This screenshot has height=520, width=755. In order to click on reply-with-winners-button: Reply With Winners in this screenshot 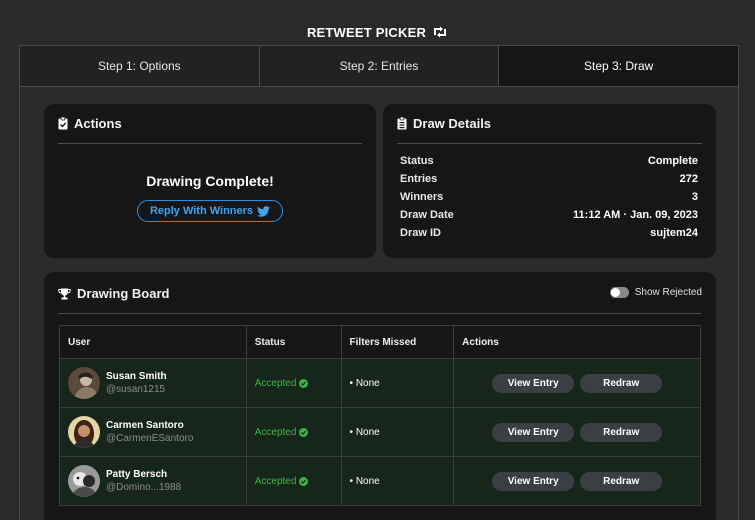, I will do `click(210, 211)`.